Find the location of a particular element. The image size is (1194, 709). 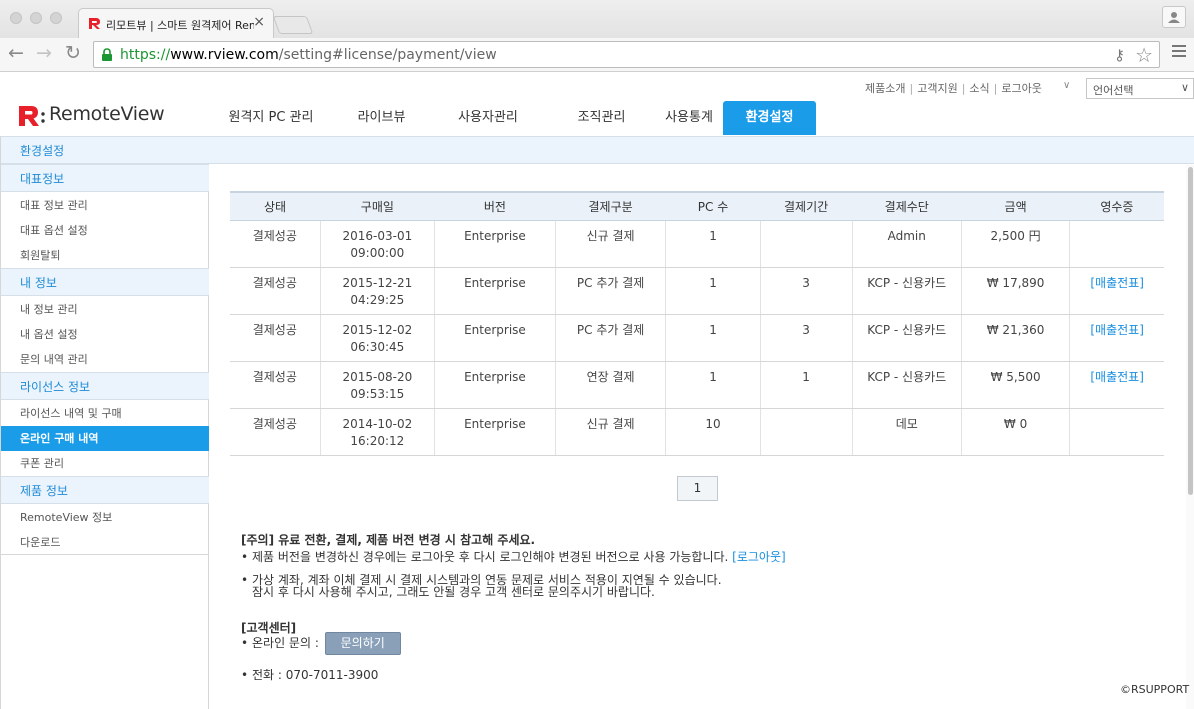

sidebar-item-inquiries: 문의 내역 관리 is located at coordinates (105, 359).